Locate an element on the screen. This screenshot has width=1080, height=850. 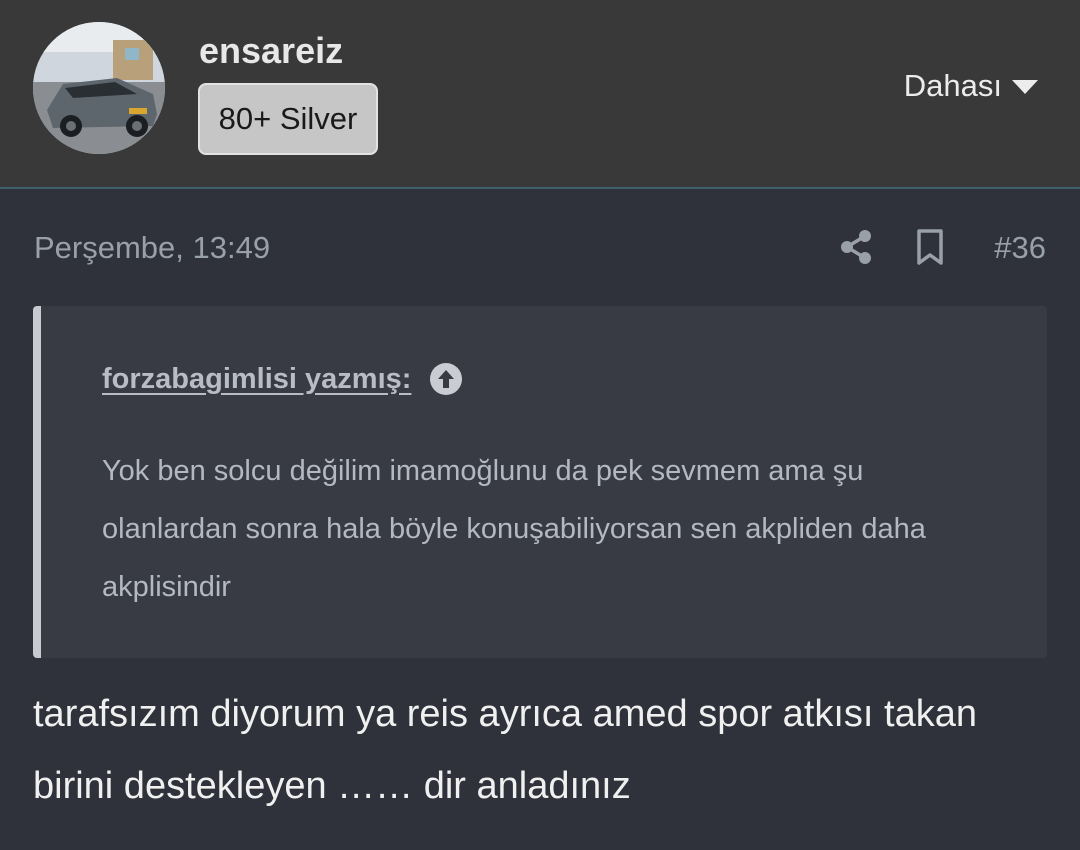
avatar-car-image is located at coordinates (99, 88).